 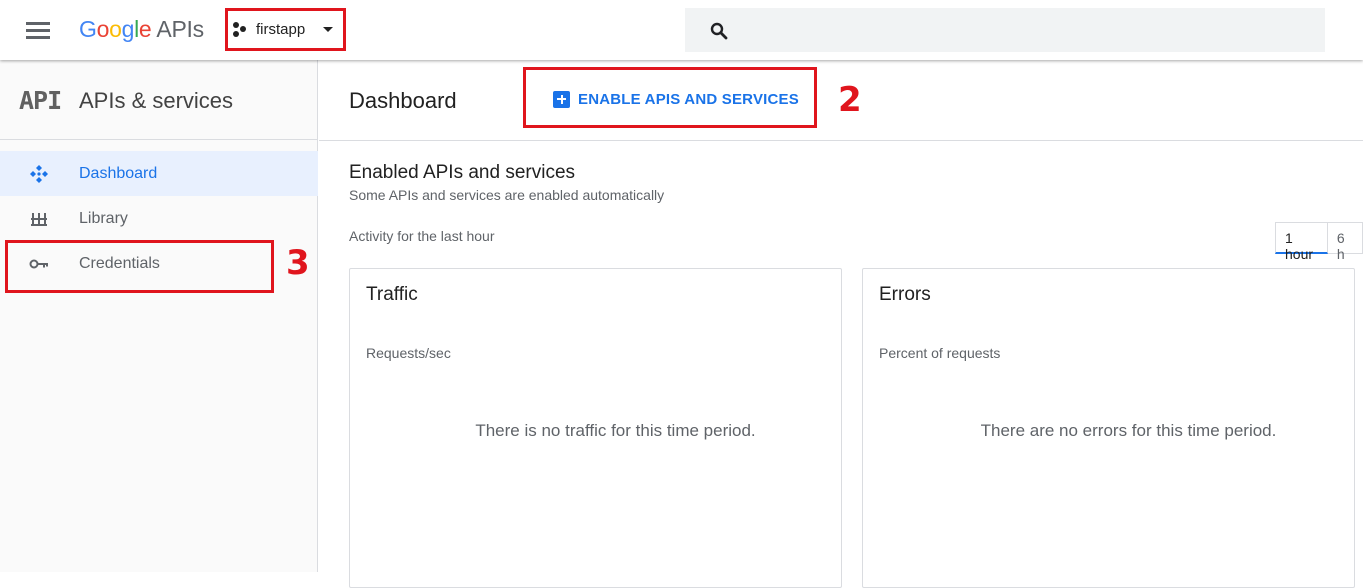 I want to click on sidebar-item-label: Library, so click(x=103, y=218).